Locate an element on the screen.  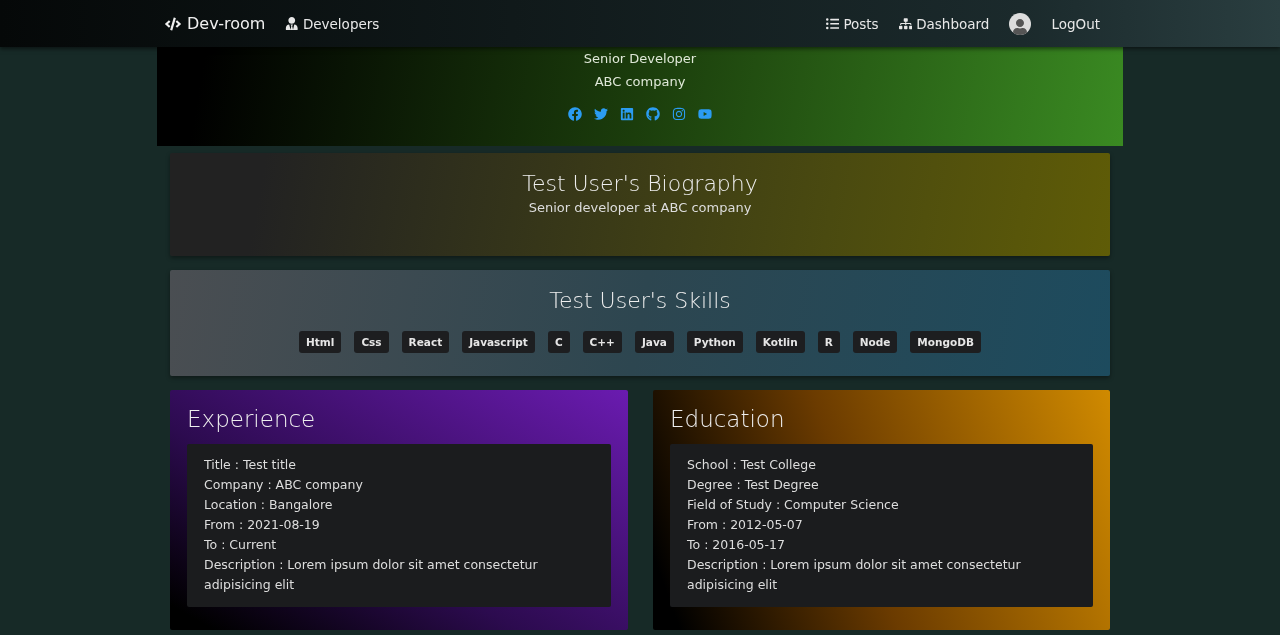
skill-tag: C is located at coordinates (558, 342).